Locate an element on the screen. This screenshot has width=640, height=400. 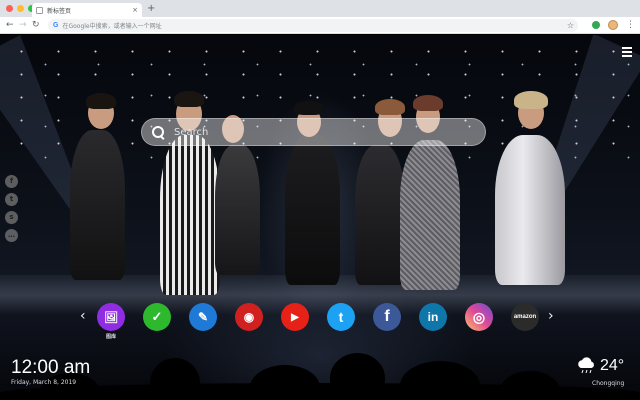
youtube-icon: ▶ is located at coordinates (295, 317).